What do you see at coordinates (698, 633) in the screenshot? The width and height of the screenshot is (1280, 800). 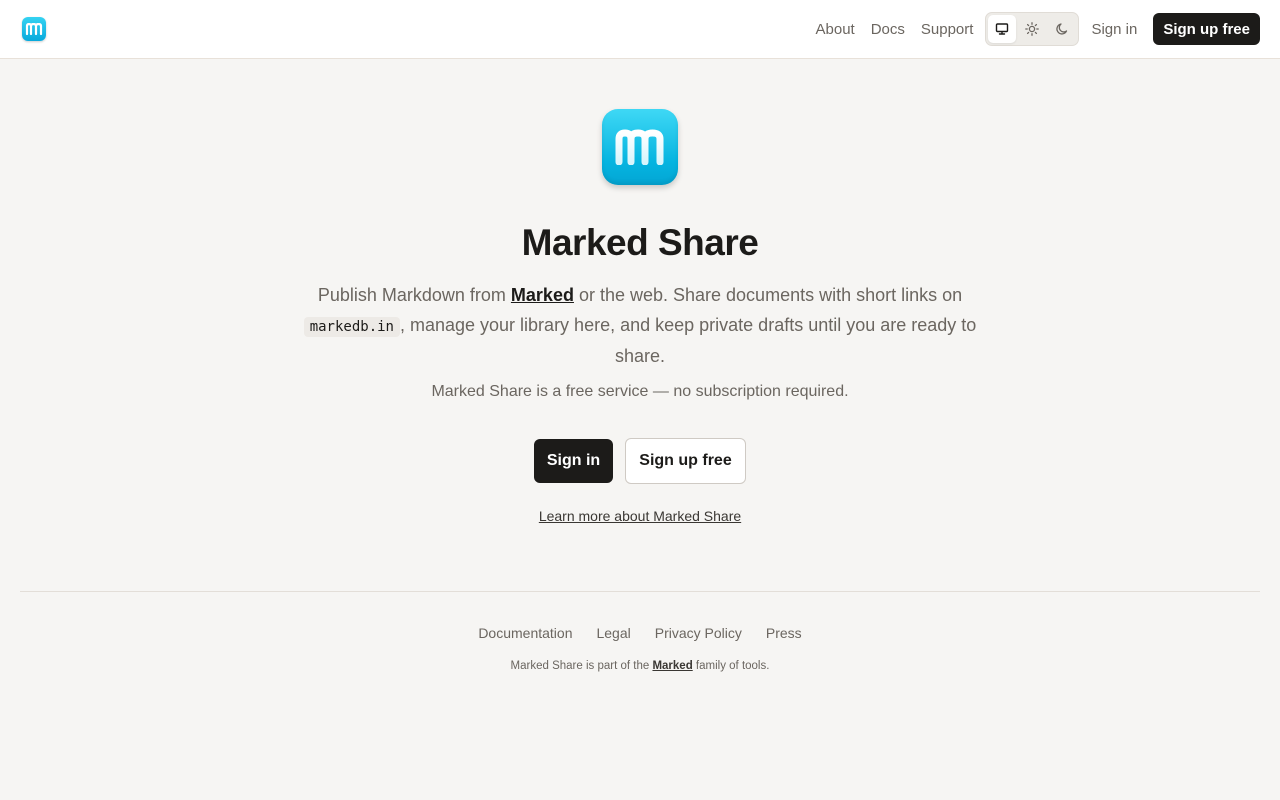 I see `footer-link-privacy: Privacy Policy` at bounding box center [698, 633].